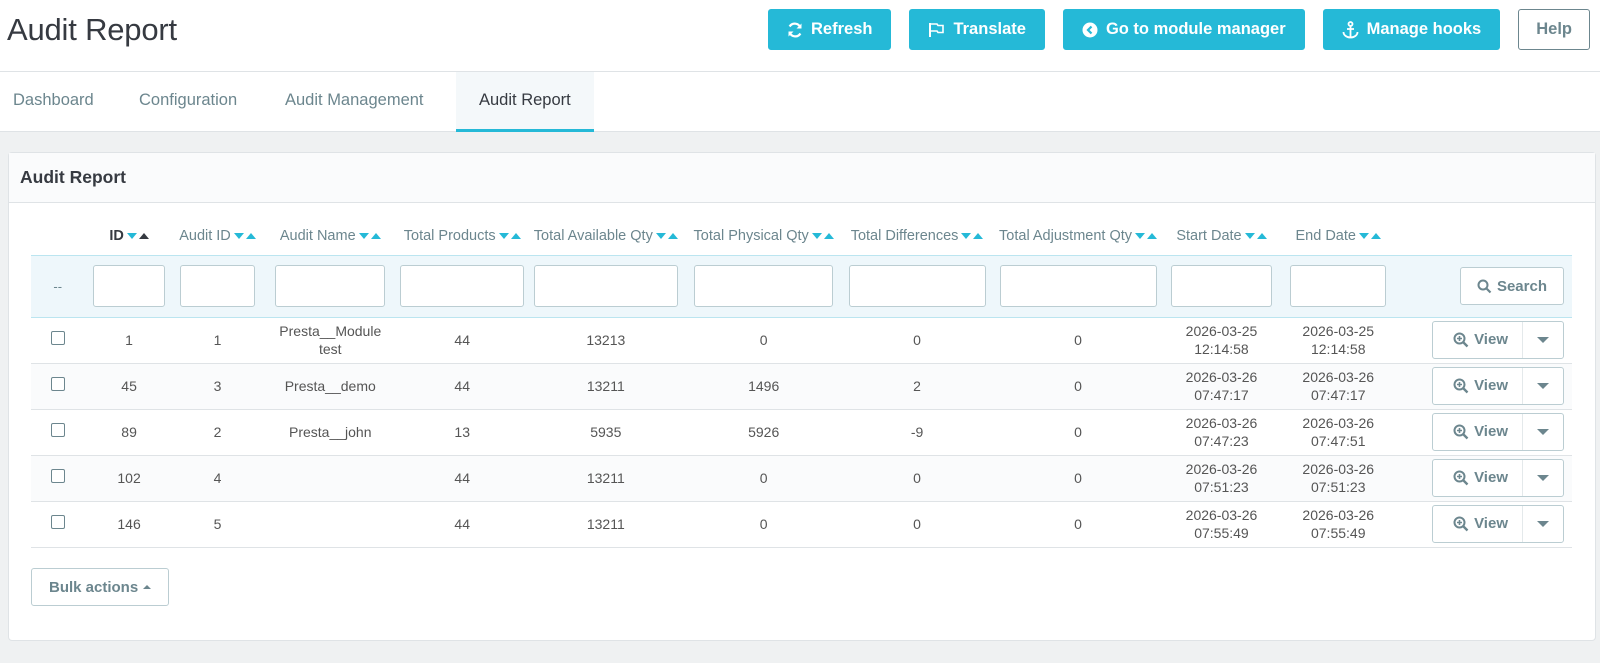  I want to click on bulk-actions-label: Bulk actions, so click(94, 587).